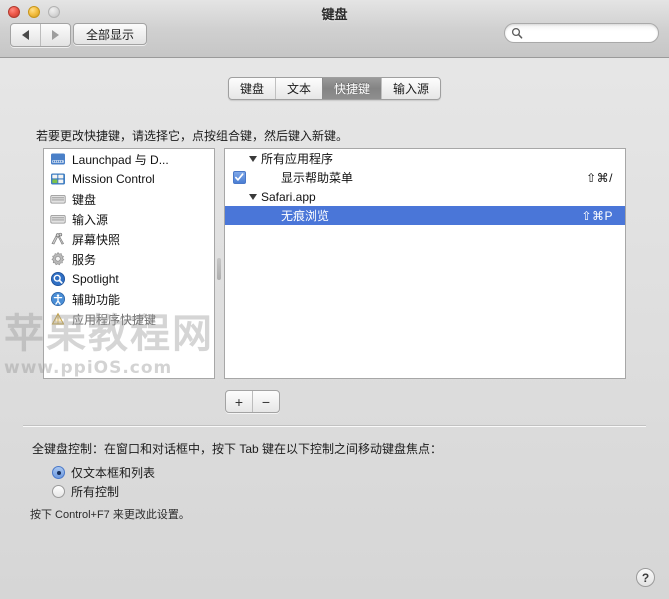 This screenshot has width=669, height=599. I want to click on chevron-left-icon, so click(25, 35).